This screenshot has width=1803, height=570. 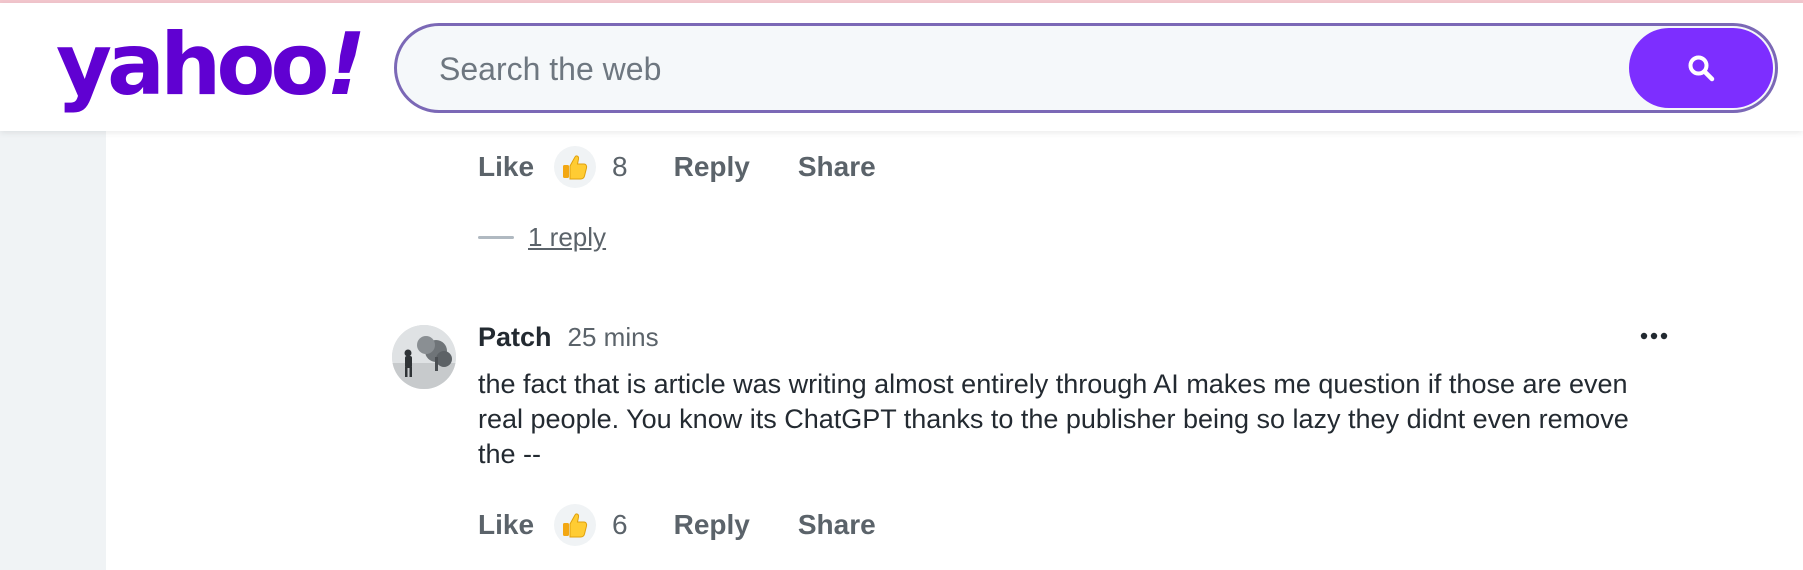 I want to click on yahoo-logo: yahoo!, so click(x=213, y=65).